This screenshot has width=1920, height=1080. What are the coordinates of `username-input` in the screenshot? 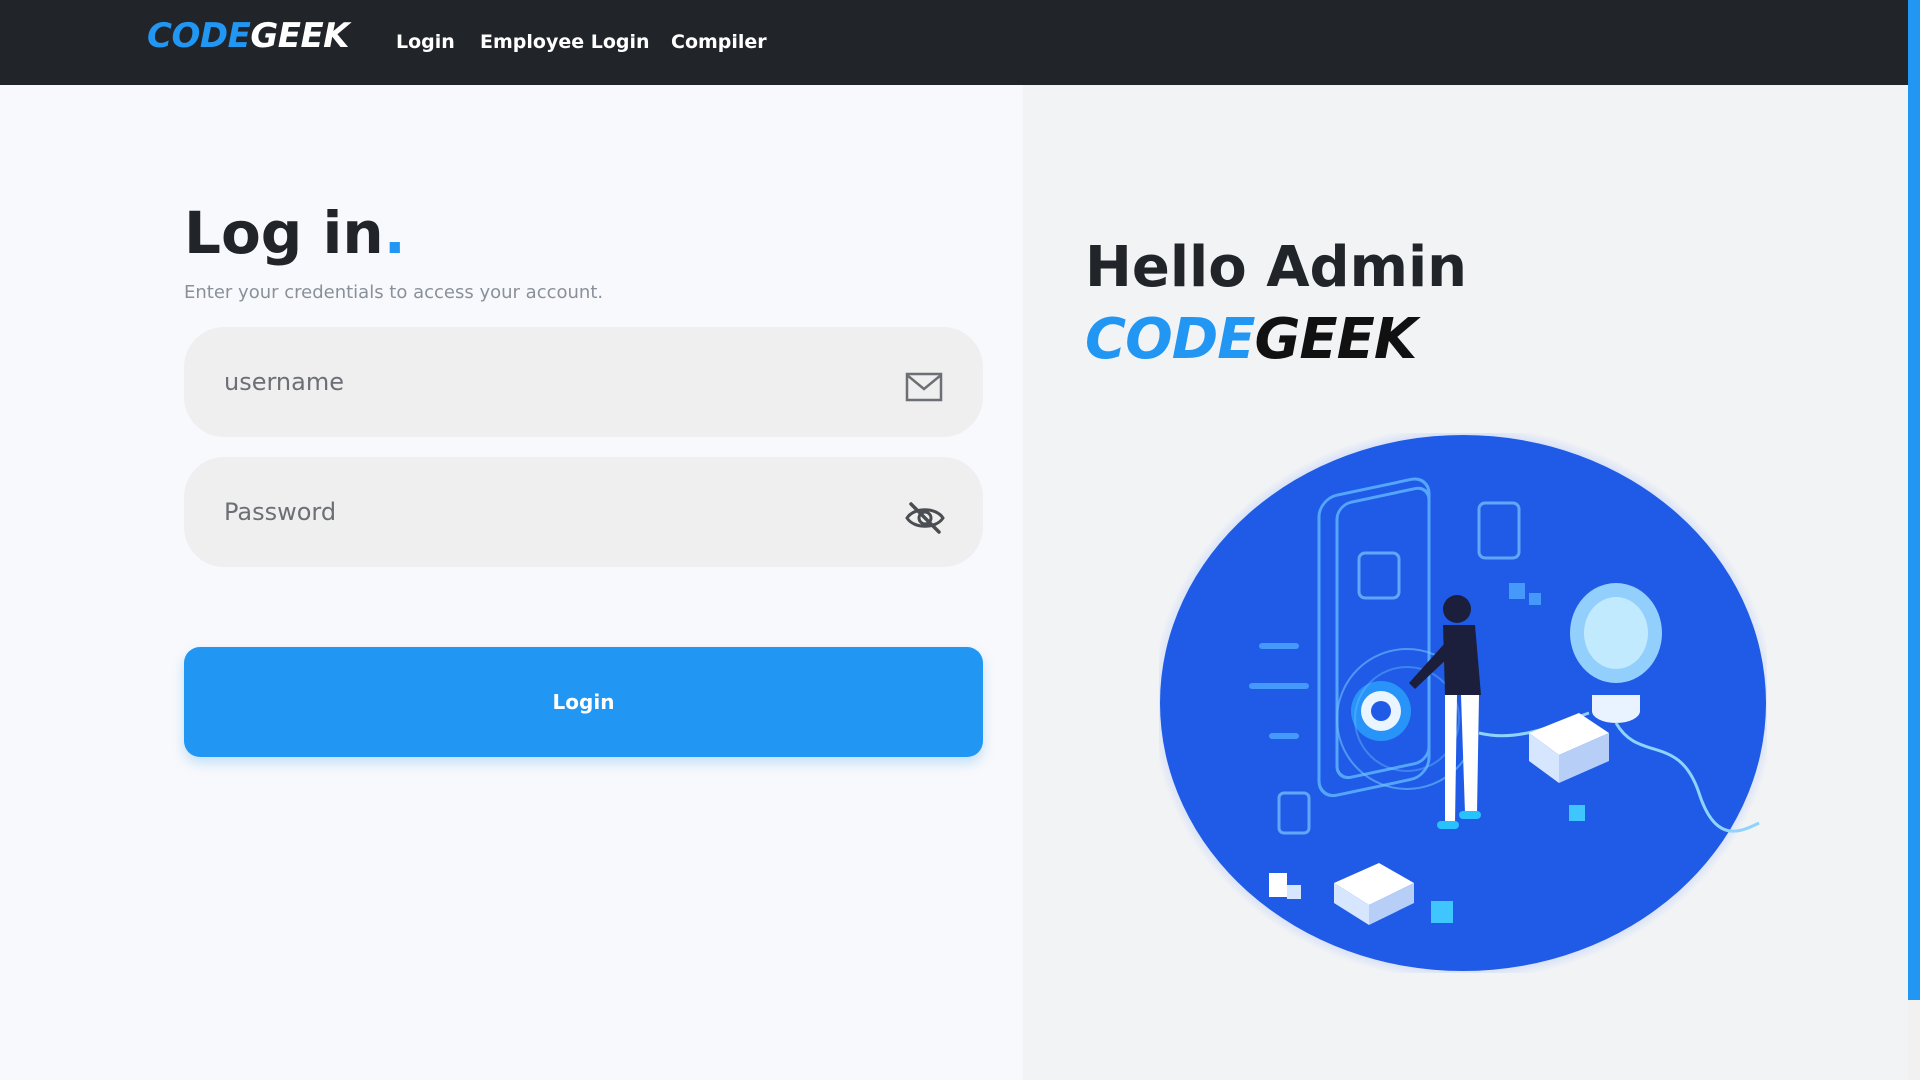 It's located at (583, 382).